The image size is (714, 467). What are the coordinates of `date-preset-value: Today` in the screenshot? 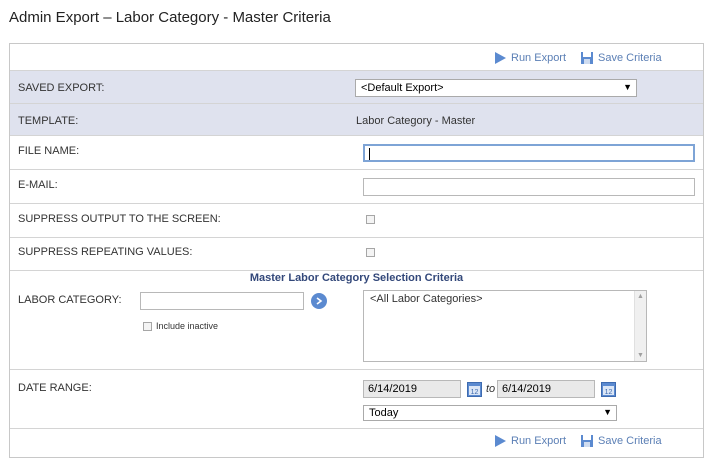 It's located at (384, 413).